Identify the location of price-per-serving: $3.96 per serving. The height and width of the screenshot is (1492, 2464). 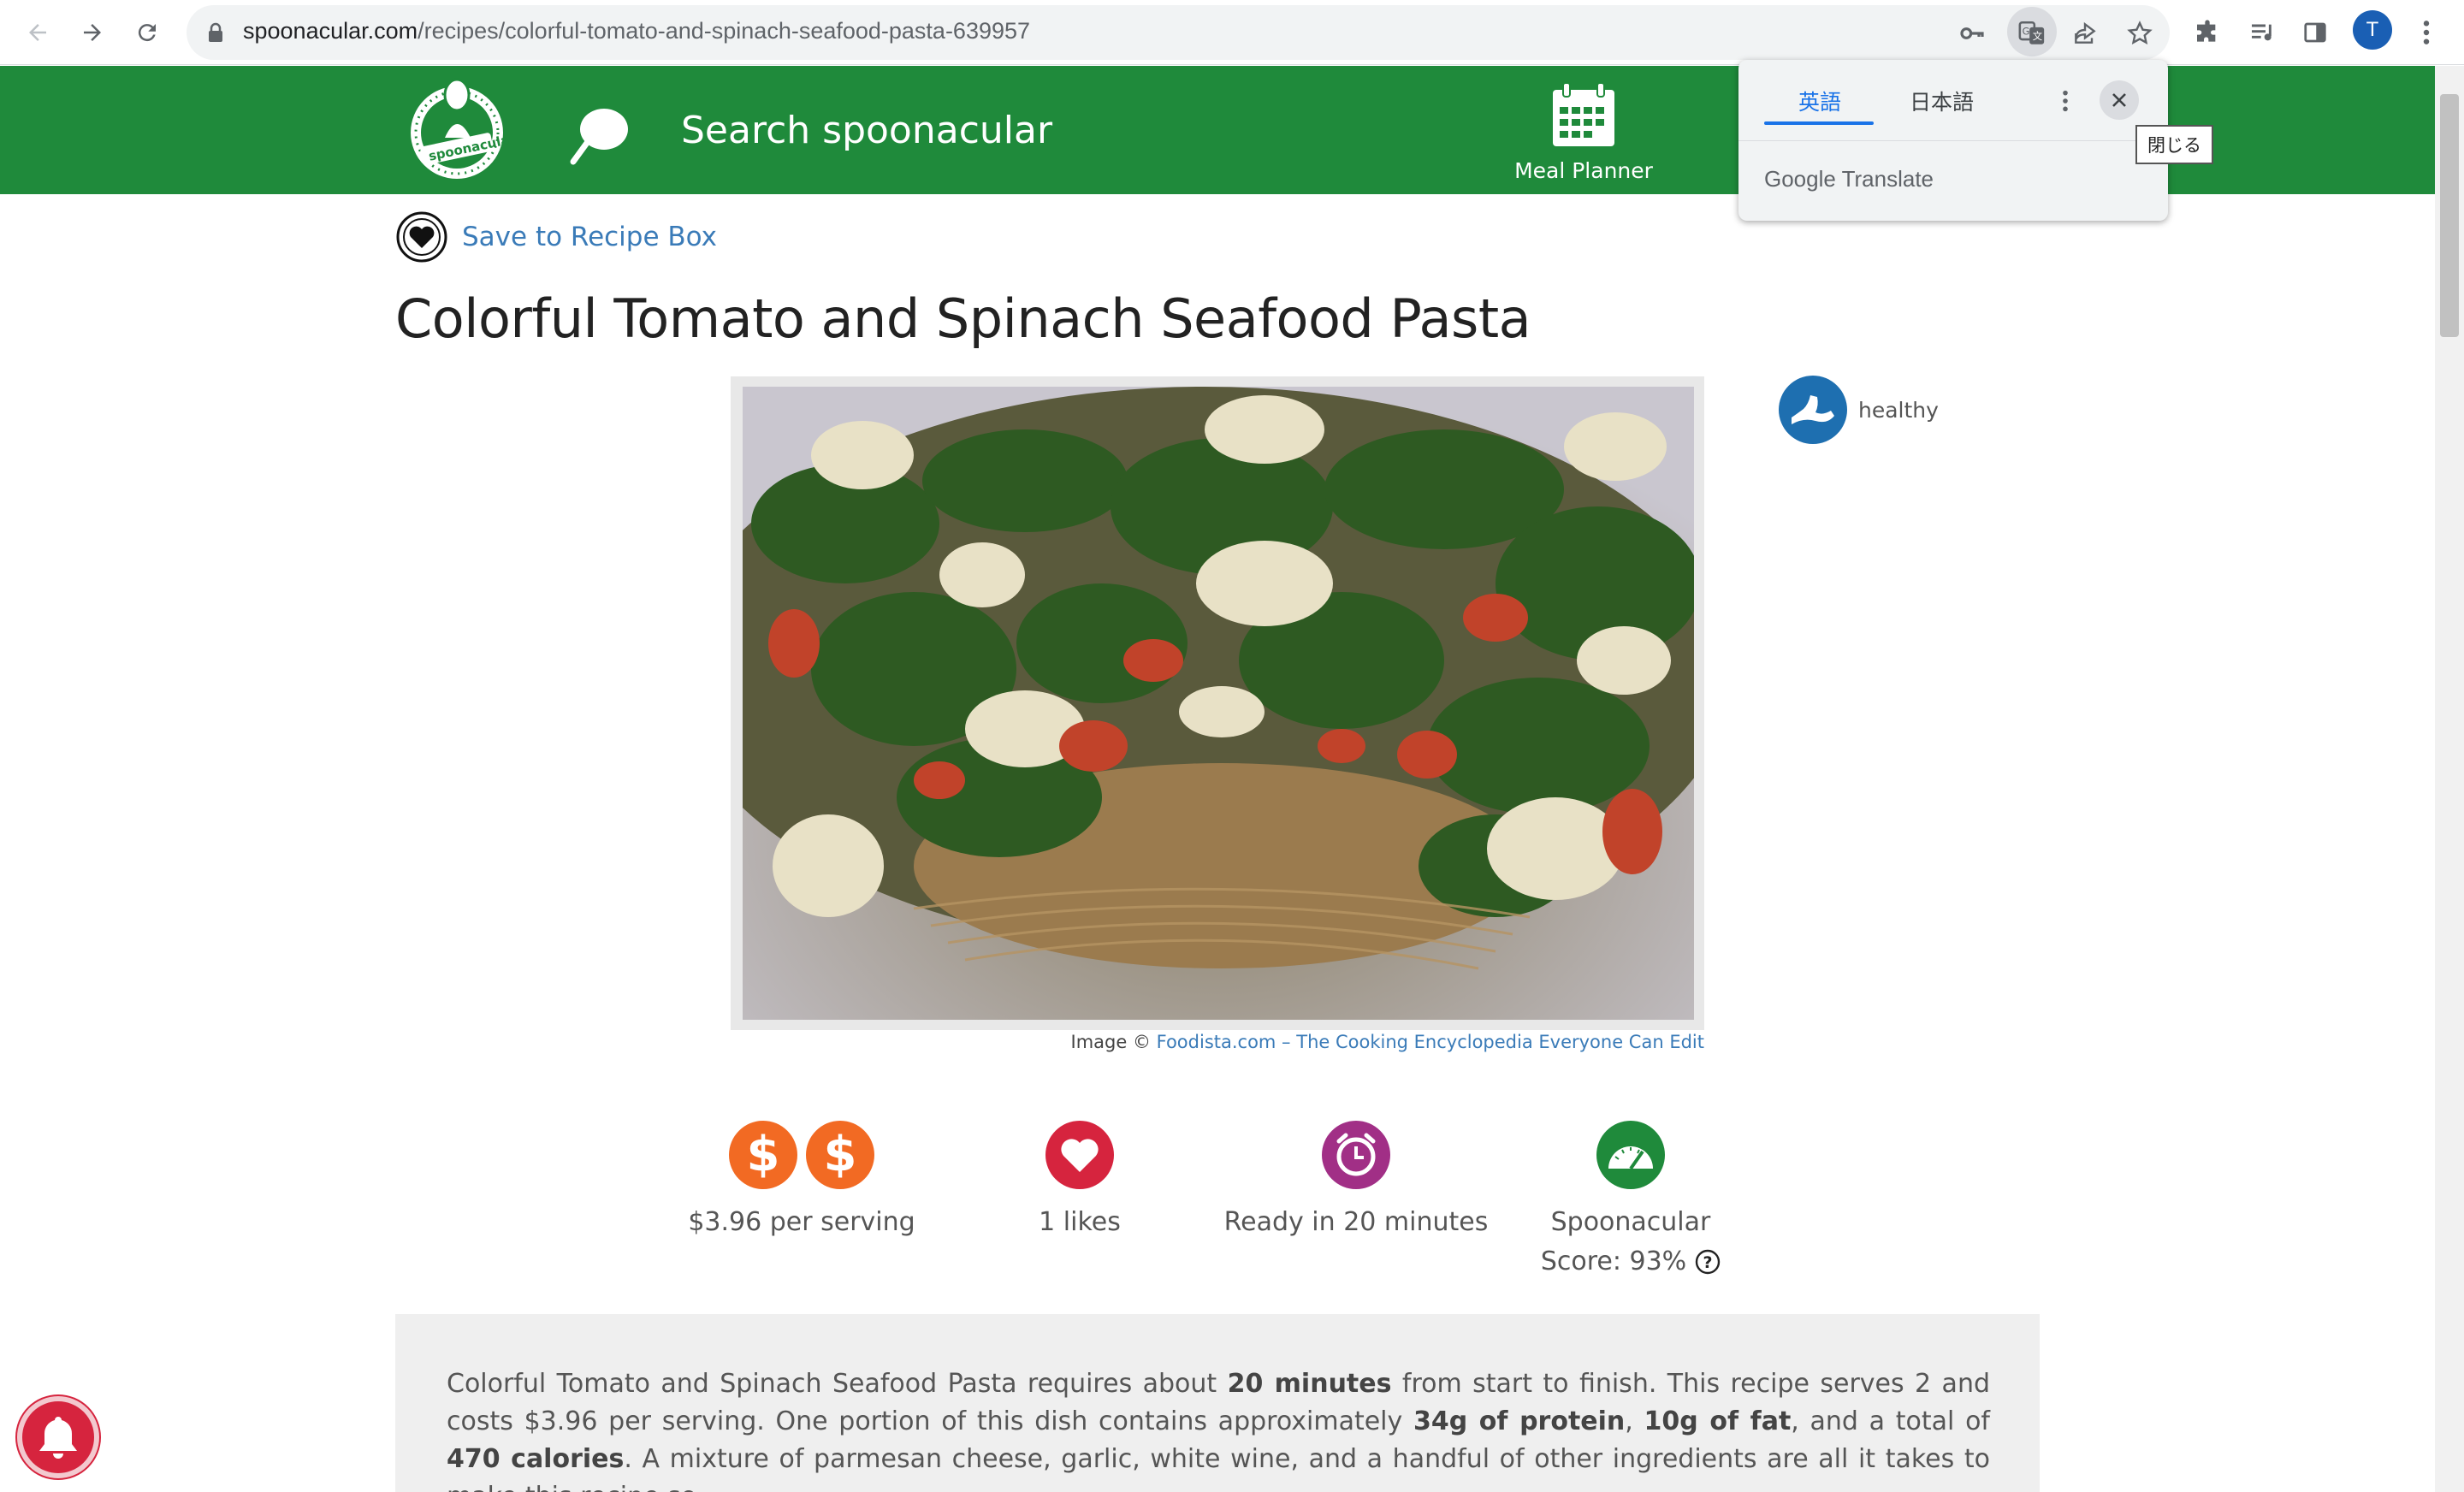
(801, 1222).